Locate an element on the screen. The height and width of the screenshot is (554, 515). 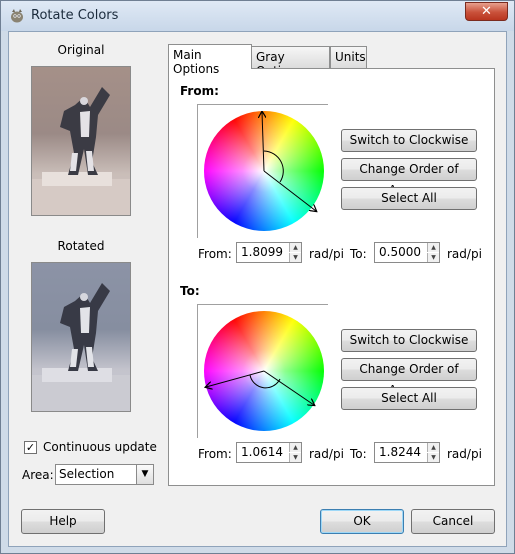
from-to-spinbox: 0.5000 ▲ ▼ is located at coordinates (407, 252).